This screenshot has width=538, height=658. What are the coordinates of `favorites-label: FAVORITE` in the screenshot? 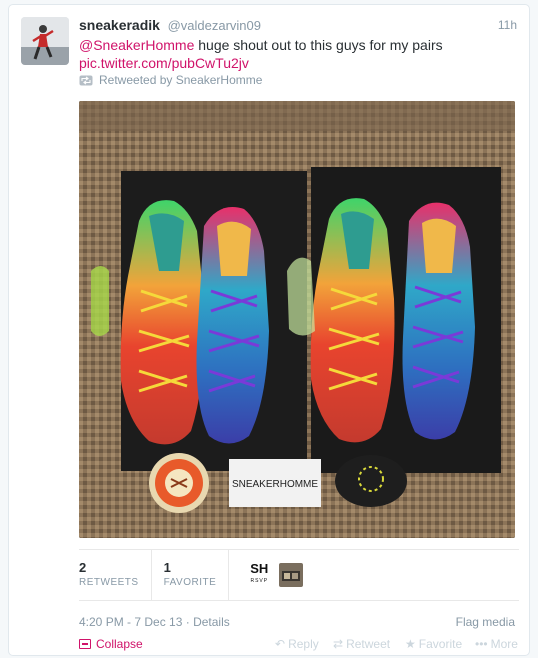 It's located at (190, 582).